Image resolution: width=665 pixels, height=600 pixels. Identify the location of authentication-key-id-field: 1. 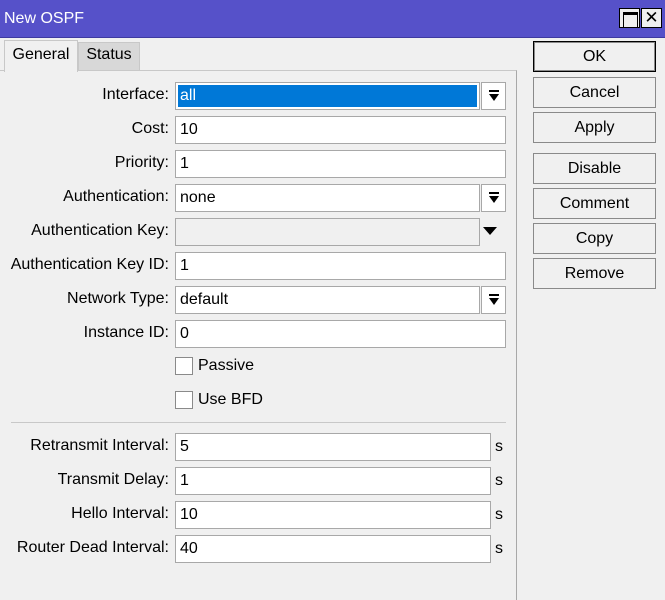
(340, 266).